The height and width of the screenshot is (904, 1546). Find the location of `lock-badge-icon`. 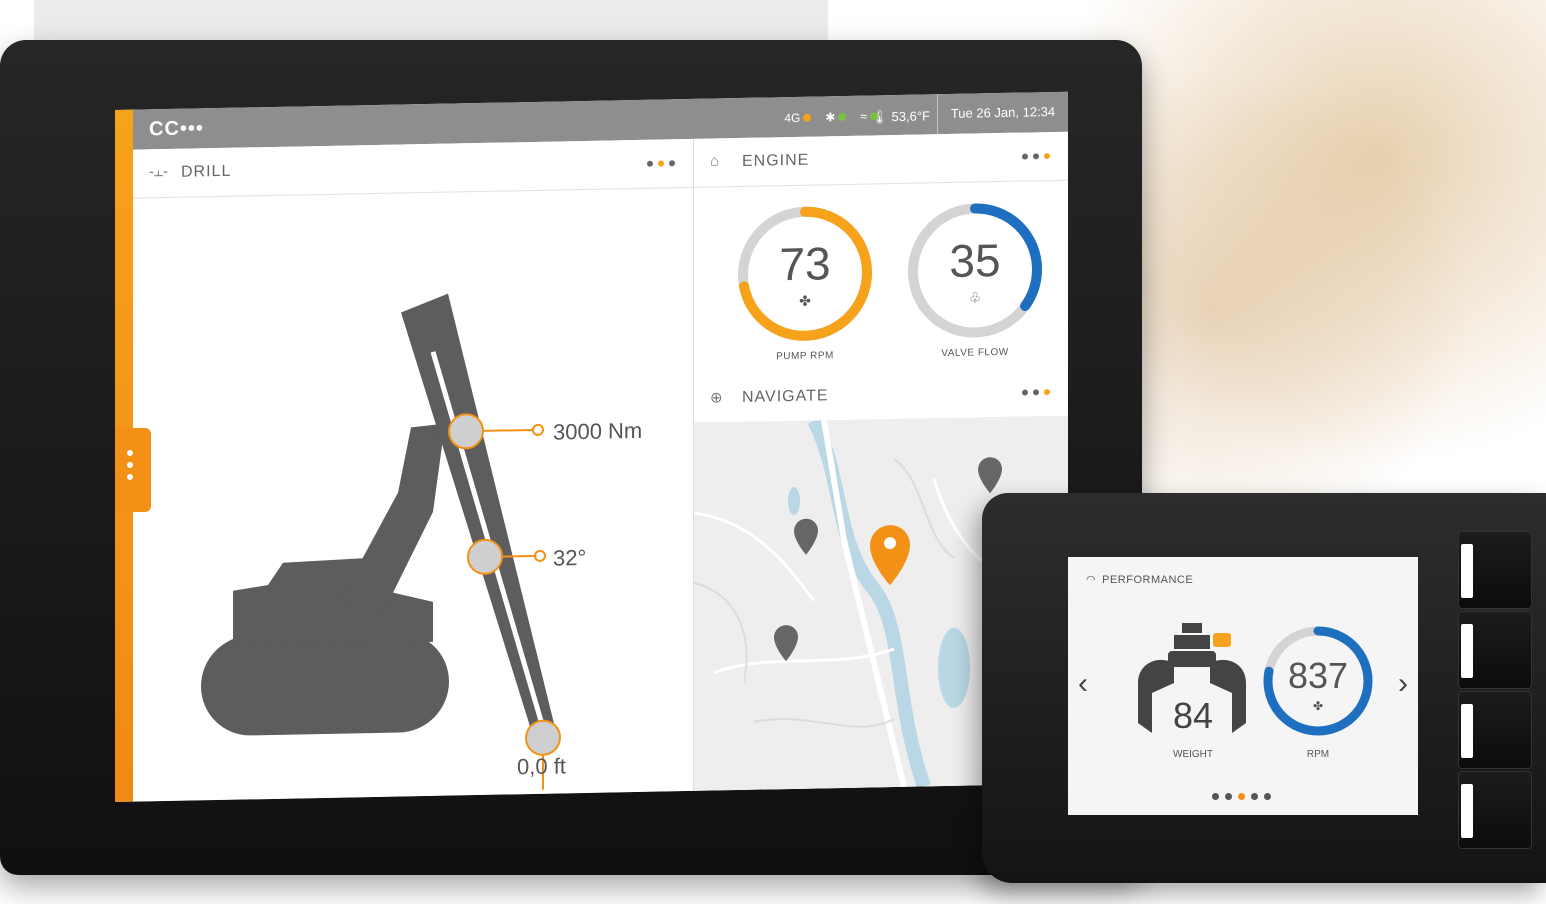

lock-badge-icon is located at coordinates (1222, 640).